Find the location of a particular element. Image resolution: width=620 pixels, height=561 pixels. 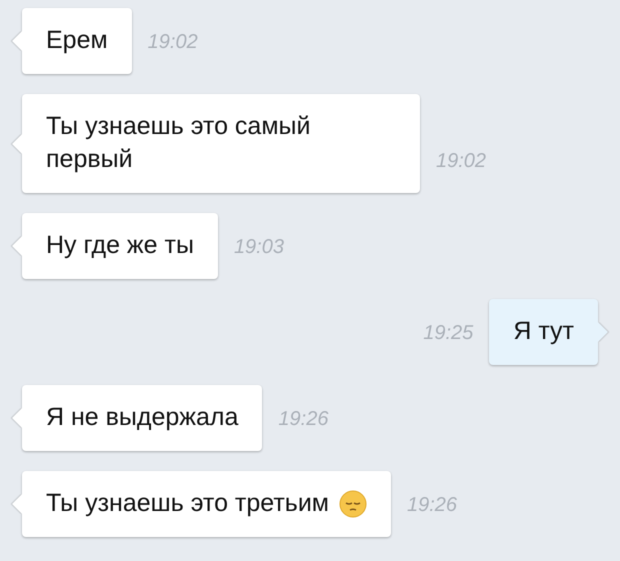

message-time: 19:25 is located at coordinates (448, 333).